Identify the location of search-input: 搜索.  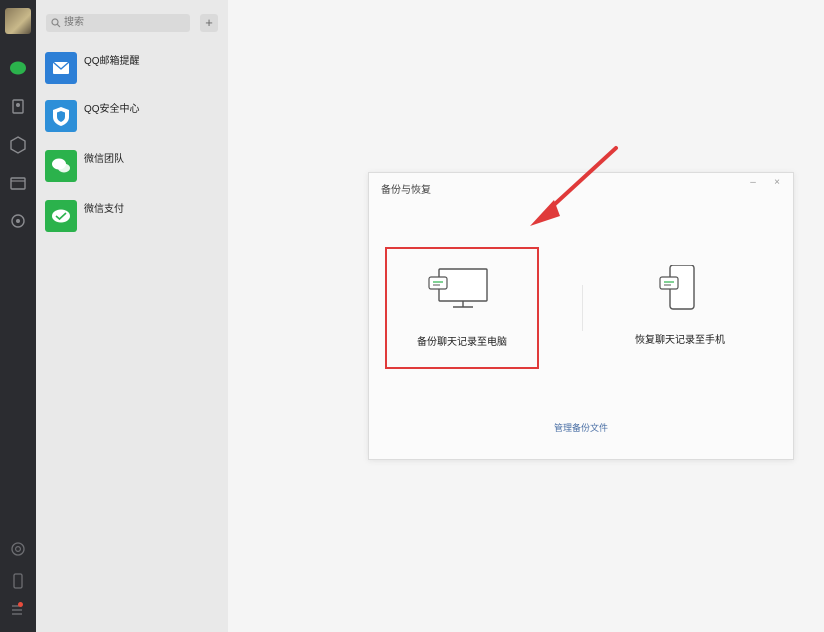
(118, 23).